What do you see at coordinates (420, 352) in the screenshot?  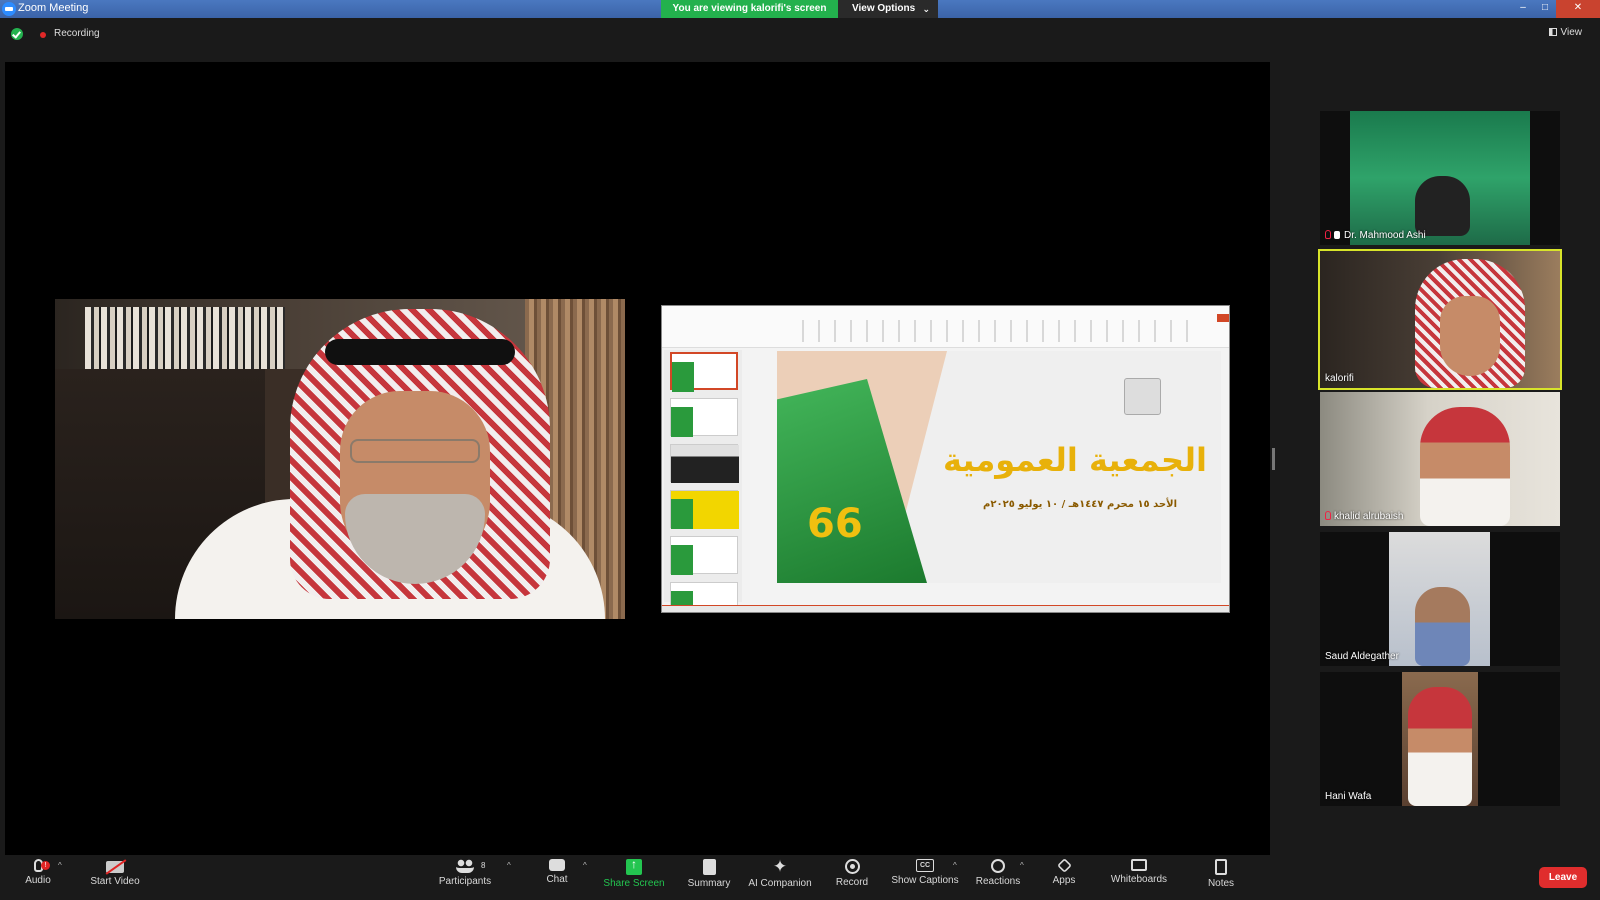 I see `agal` at bounding box center [420, 352].